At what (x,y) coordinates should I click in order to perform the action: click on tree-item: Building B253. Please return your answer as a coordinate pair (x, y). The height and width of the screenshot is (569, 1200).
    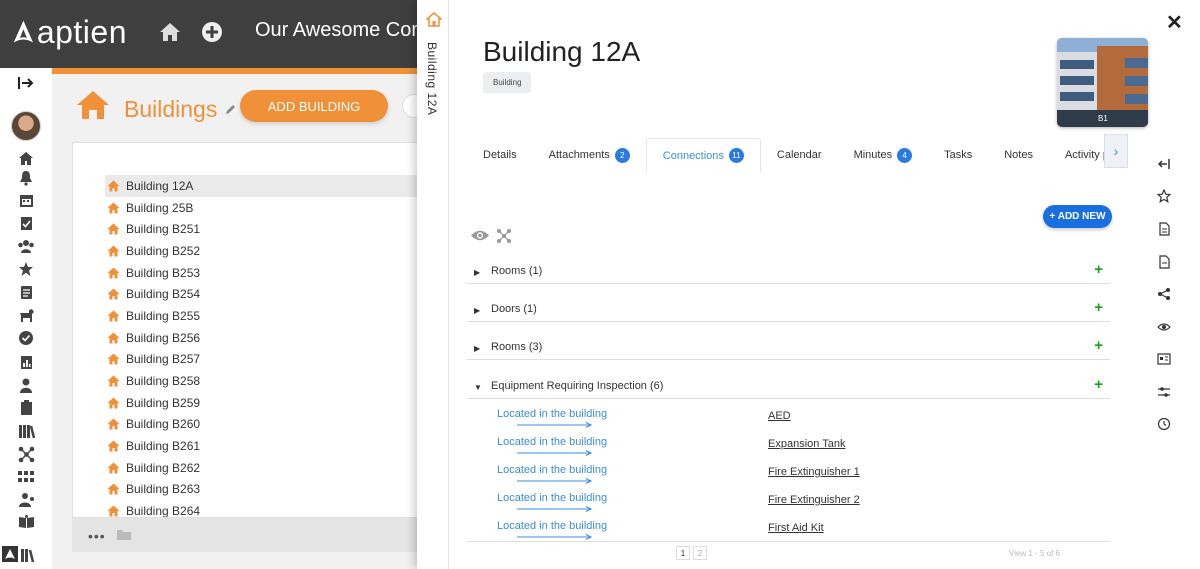
    Looking at the image, I should click on (263, 273).